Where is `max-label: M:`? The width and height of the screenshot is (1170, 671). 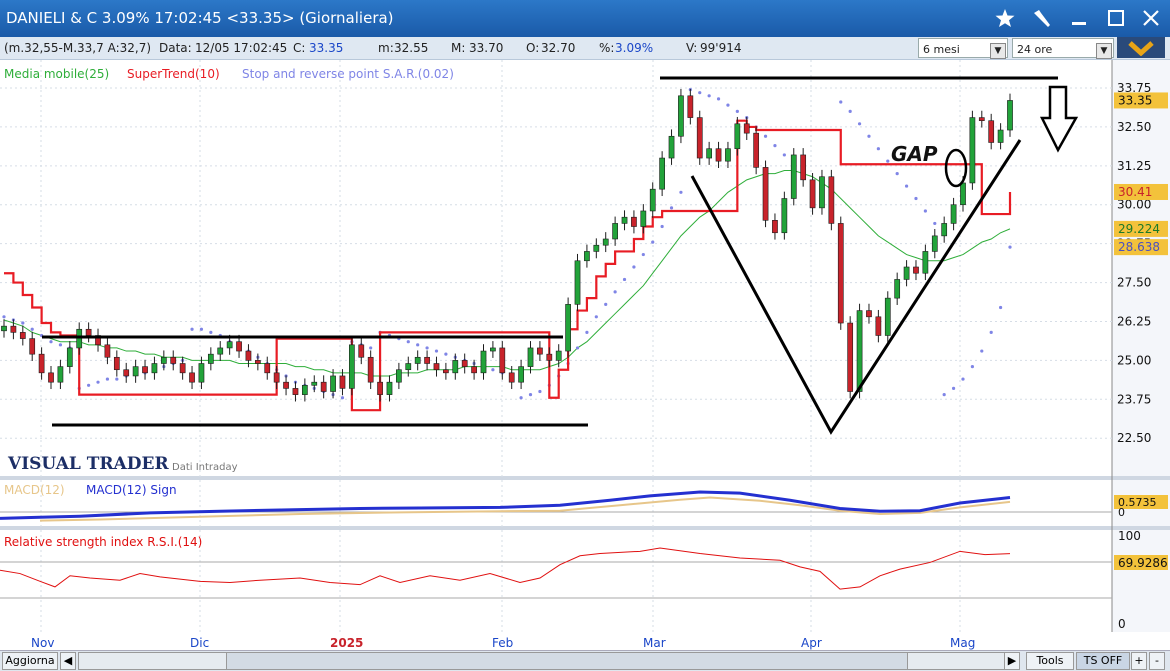
max-label: M: is located at coordinates (458, 48).